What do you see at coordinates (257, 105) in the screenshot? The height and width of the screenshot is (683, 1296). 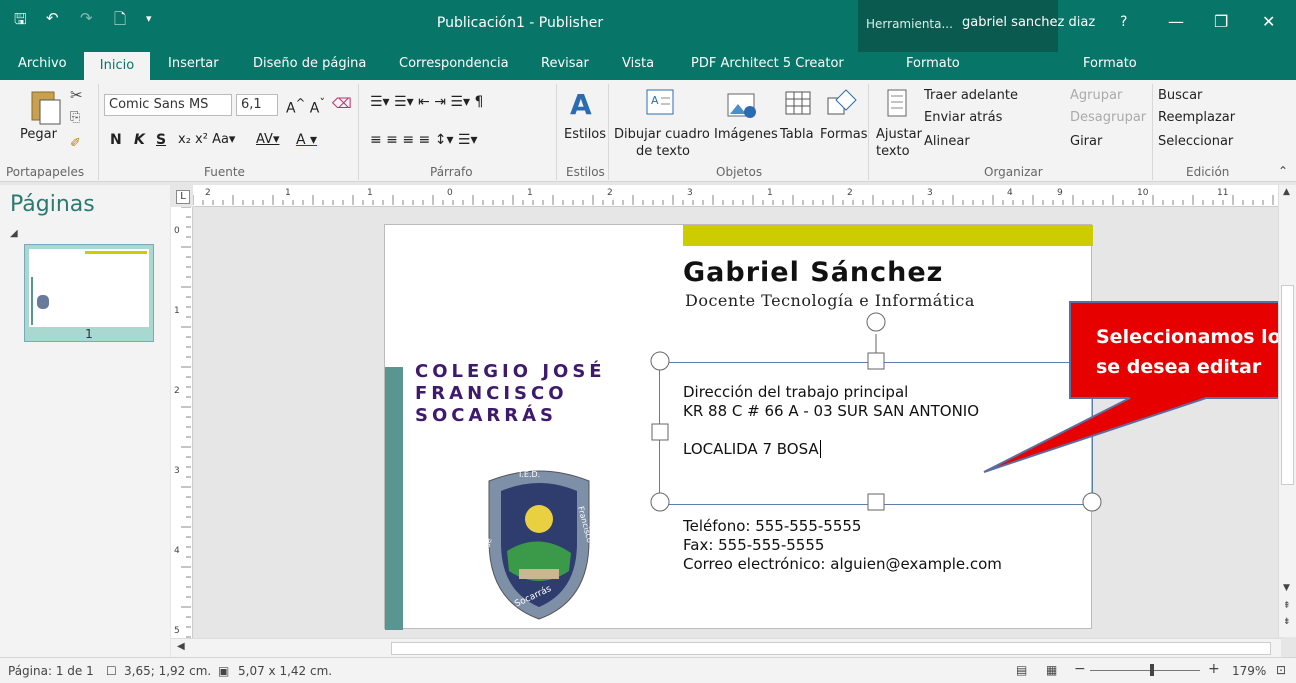 I see `font-size-select: 6,1` at bounding box center [257, 105].